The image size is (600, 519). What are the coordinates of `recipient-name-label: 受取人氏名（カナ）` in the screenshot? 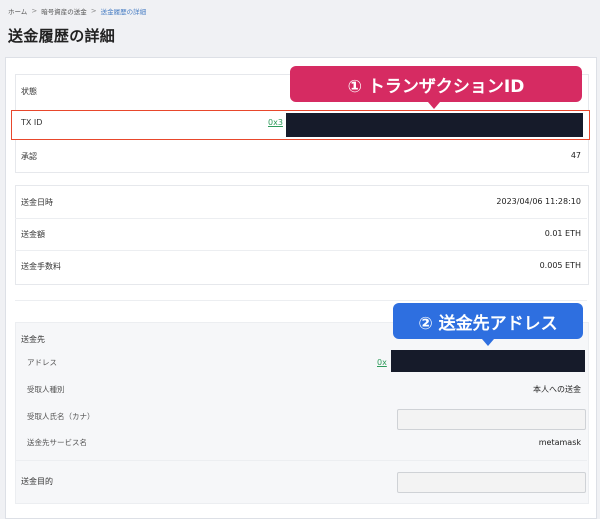 It's located at (61, 416).